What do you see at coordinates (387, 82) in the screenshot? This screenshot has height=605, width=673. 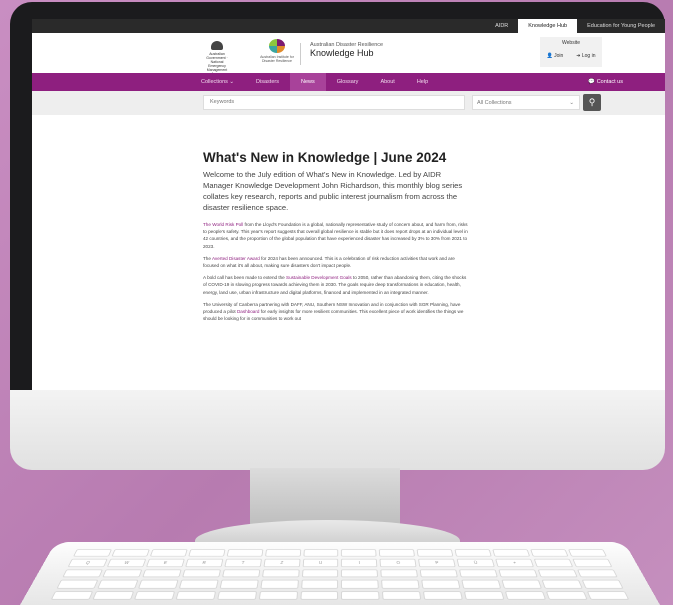 I see `nav-item-about: About` at bounding box center [387, 82].